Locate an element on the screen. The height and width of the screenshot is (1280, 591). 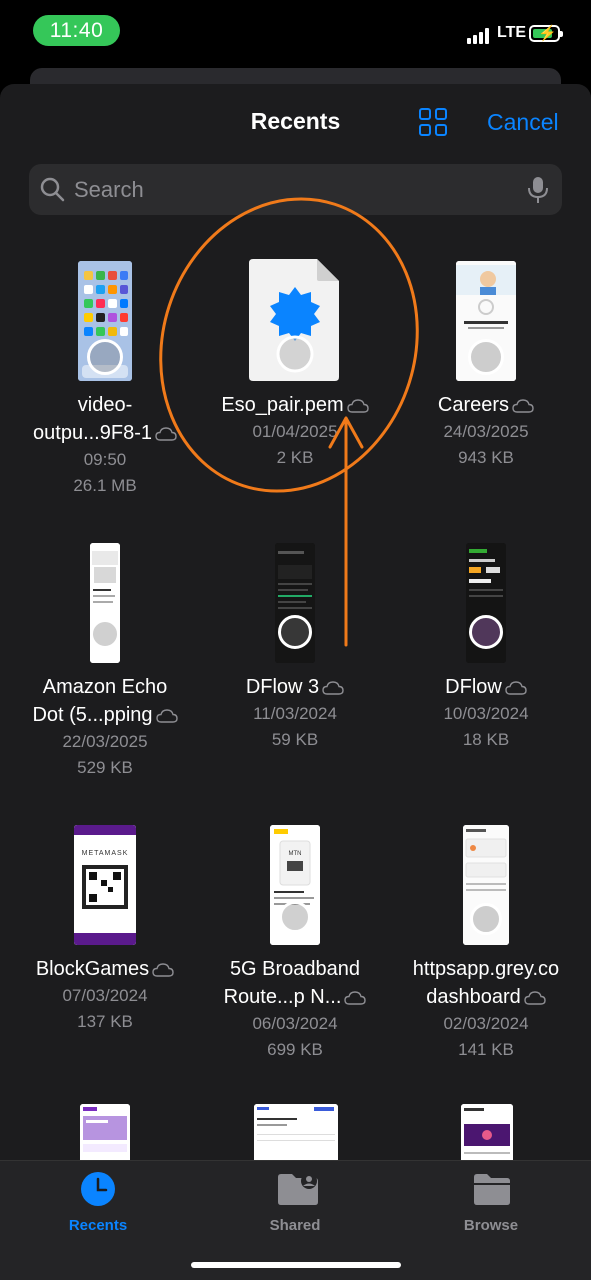
tab-browse: Browse is located at coordinates (491, 1202).